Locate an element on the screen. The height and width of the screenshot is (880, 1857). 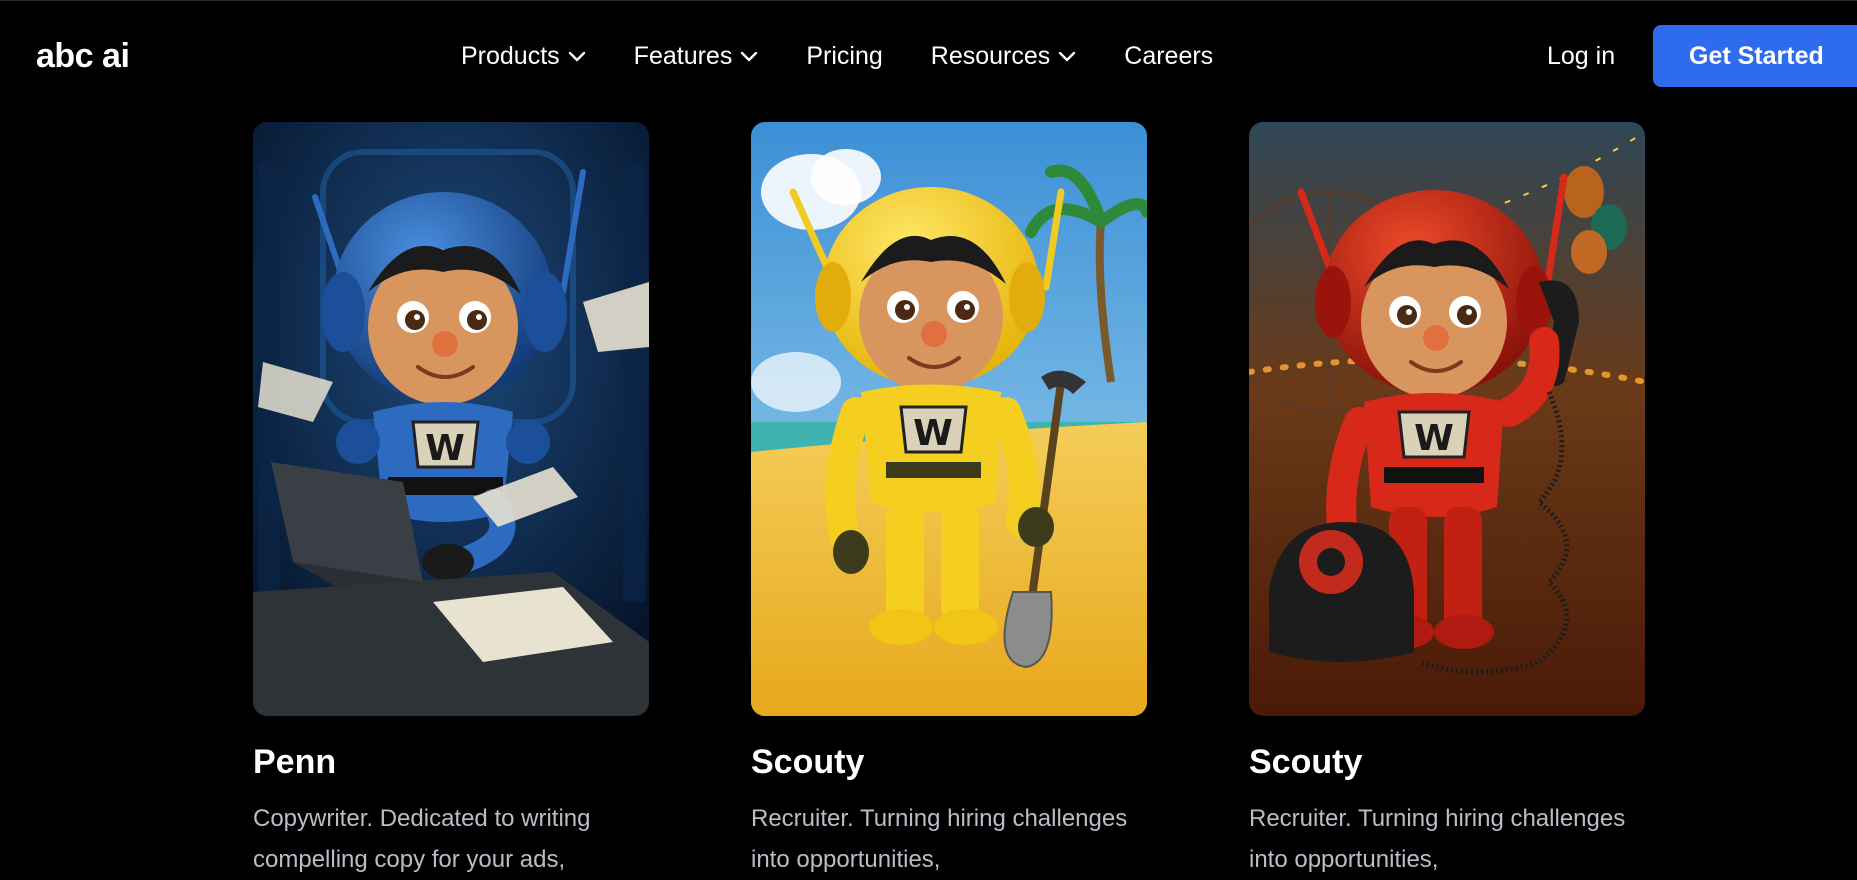
nav-item-label: Pricing is located at coordinates (844, 56).